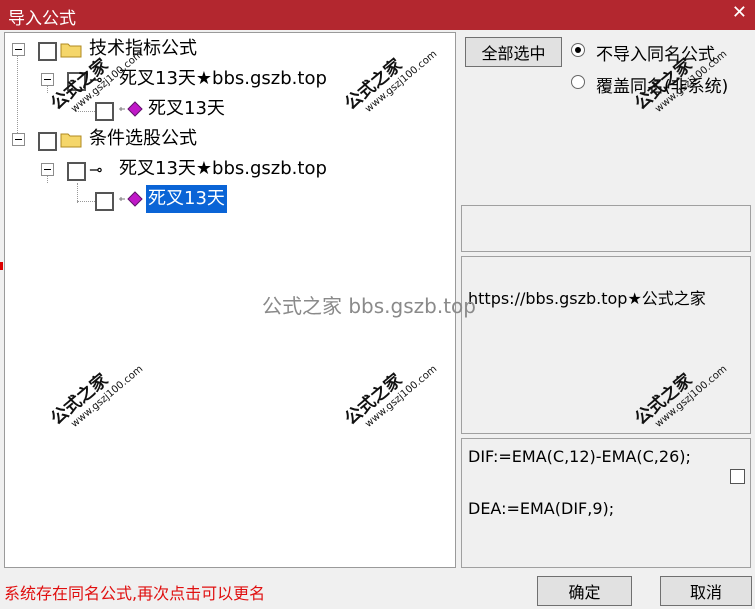 The width and height of the screenshot is (755, 609). Describe the element at coordinates (42, 19) in the screenshot. I see `window-title: 导入公式` at that location.